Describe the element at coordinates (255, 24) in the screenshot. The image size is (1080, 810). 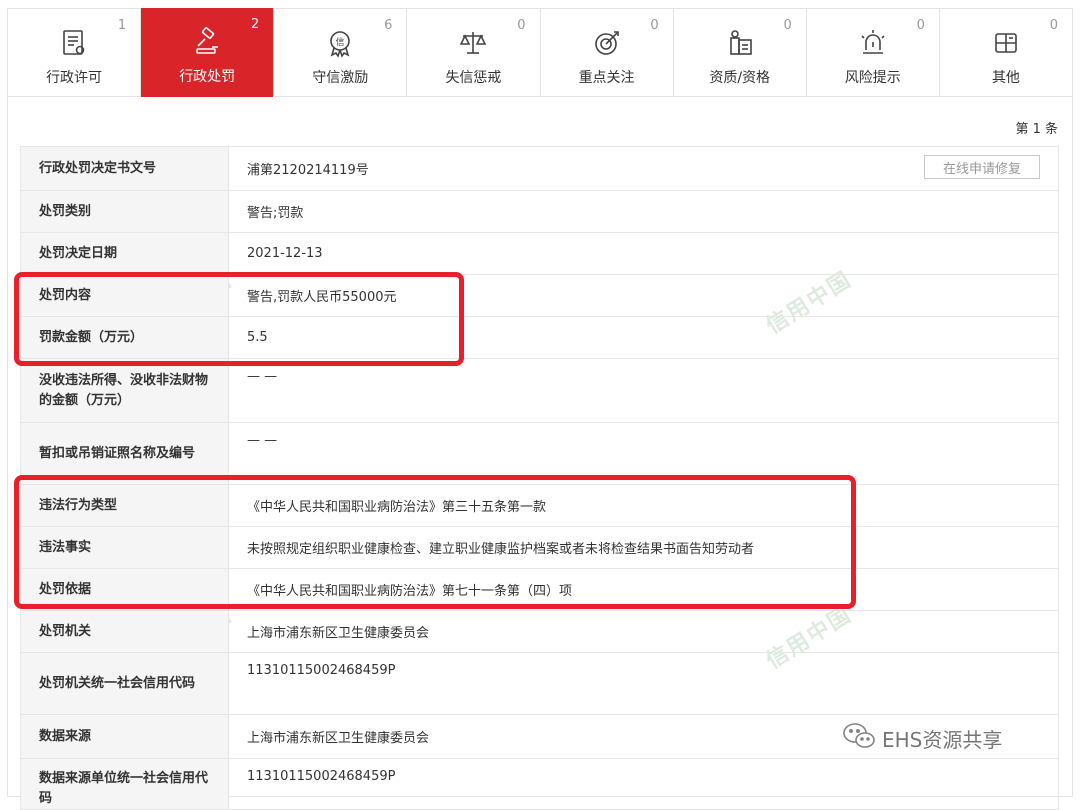
I see `tab-count: 2` at that location.